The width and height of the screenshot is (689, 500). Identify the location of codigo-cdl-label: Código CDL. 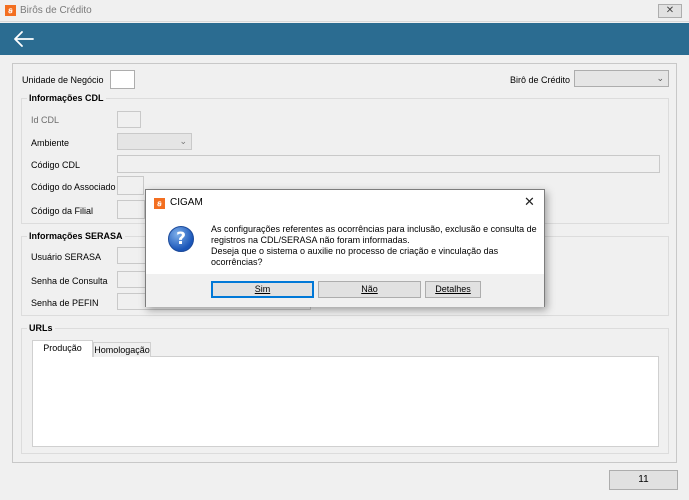
(56, 165).